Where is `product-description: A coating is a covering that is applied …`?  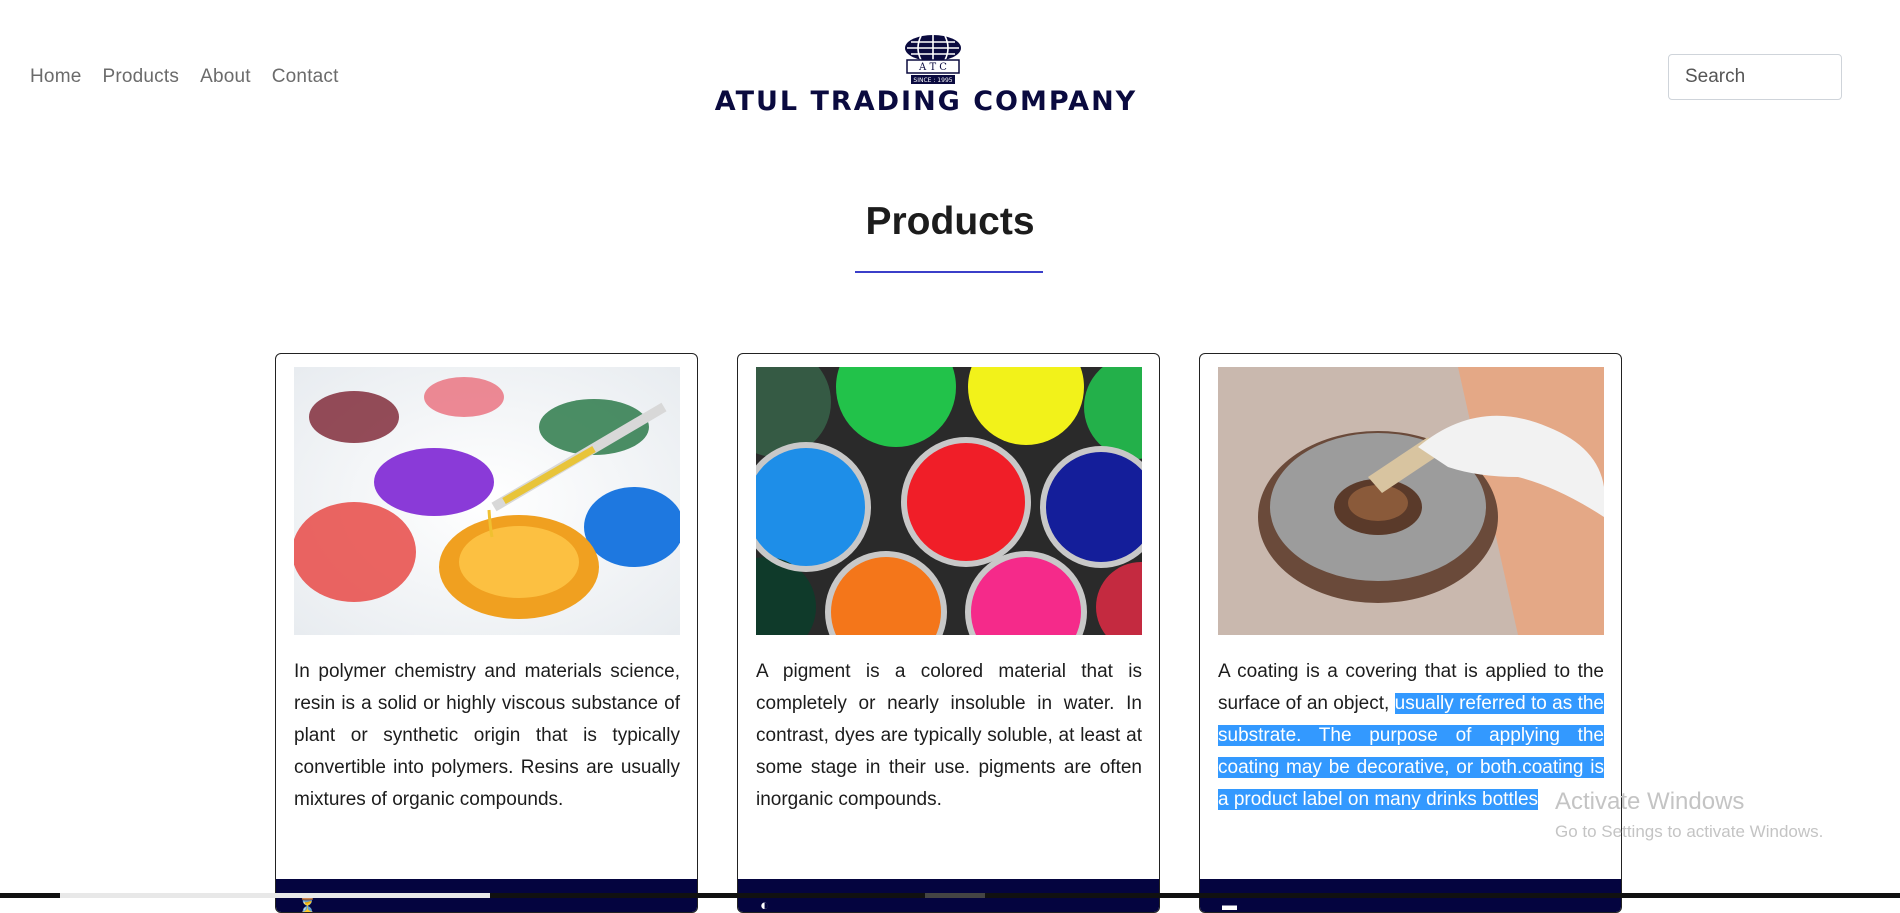
product-description: A coating is a covering that is applied … is located at coordinates (1411, 736).